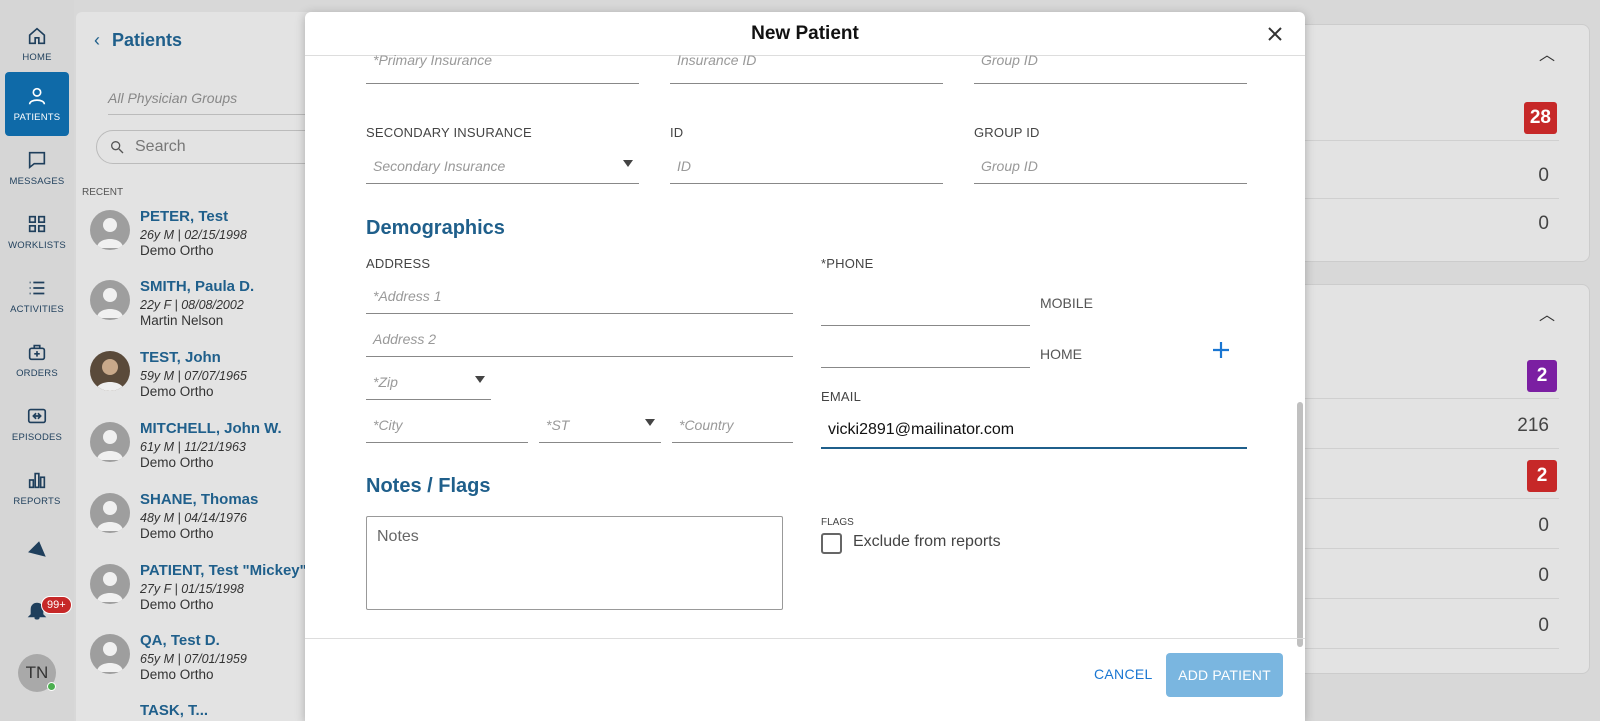 Image resolution: width=1600 pixels, height=721 pixels. I want to click on exclude-from-reports-checkbox, so click(831, 543).